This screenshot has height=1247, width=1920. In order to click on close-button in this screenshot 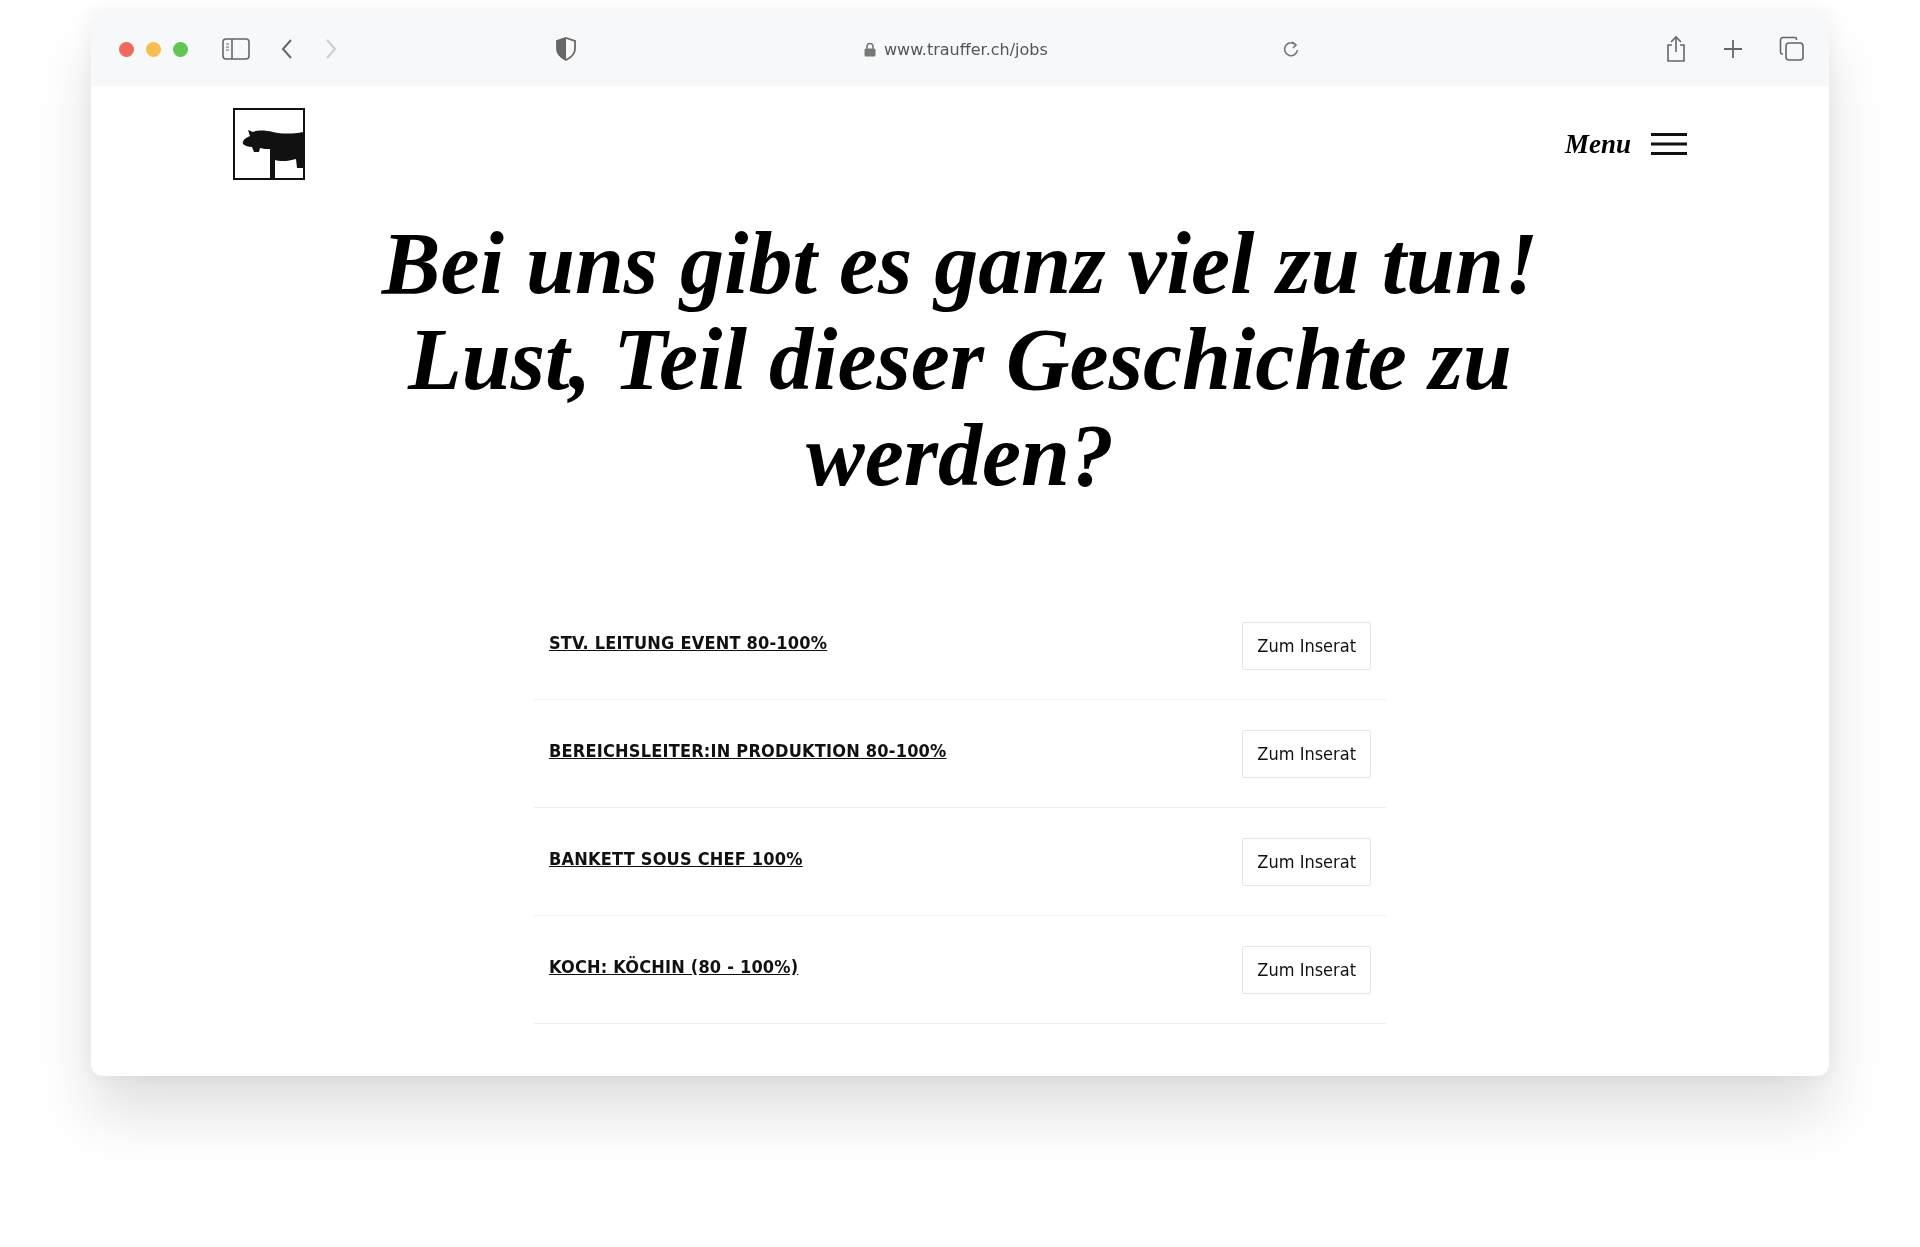, I will do `click(126, 49)`.